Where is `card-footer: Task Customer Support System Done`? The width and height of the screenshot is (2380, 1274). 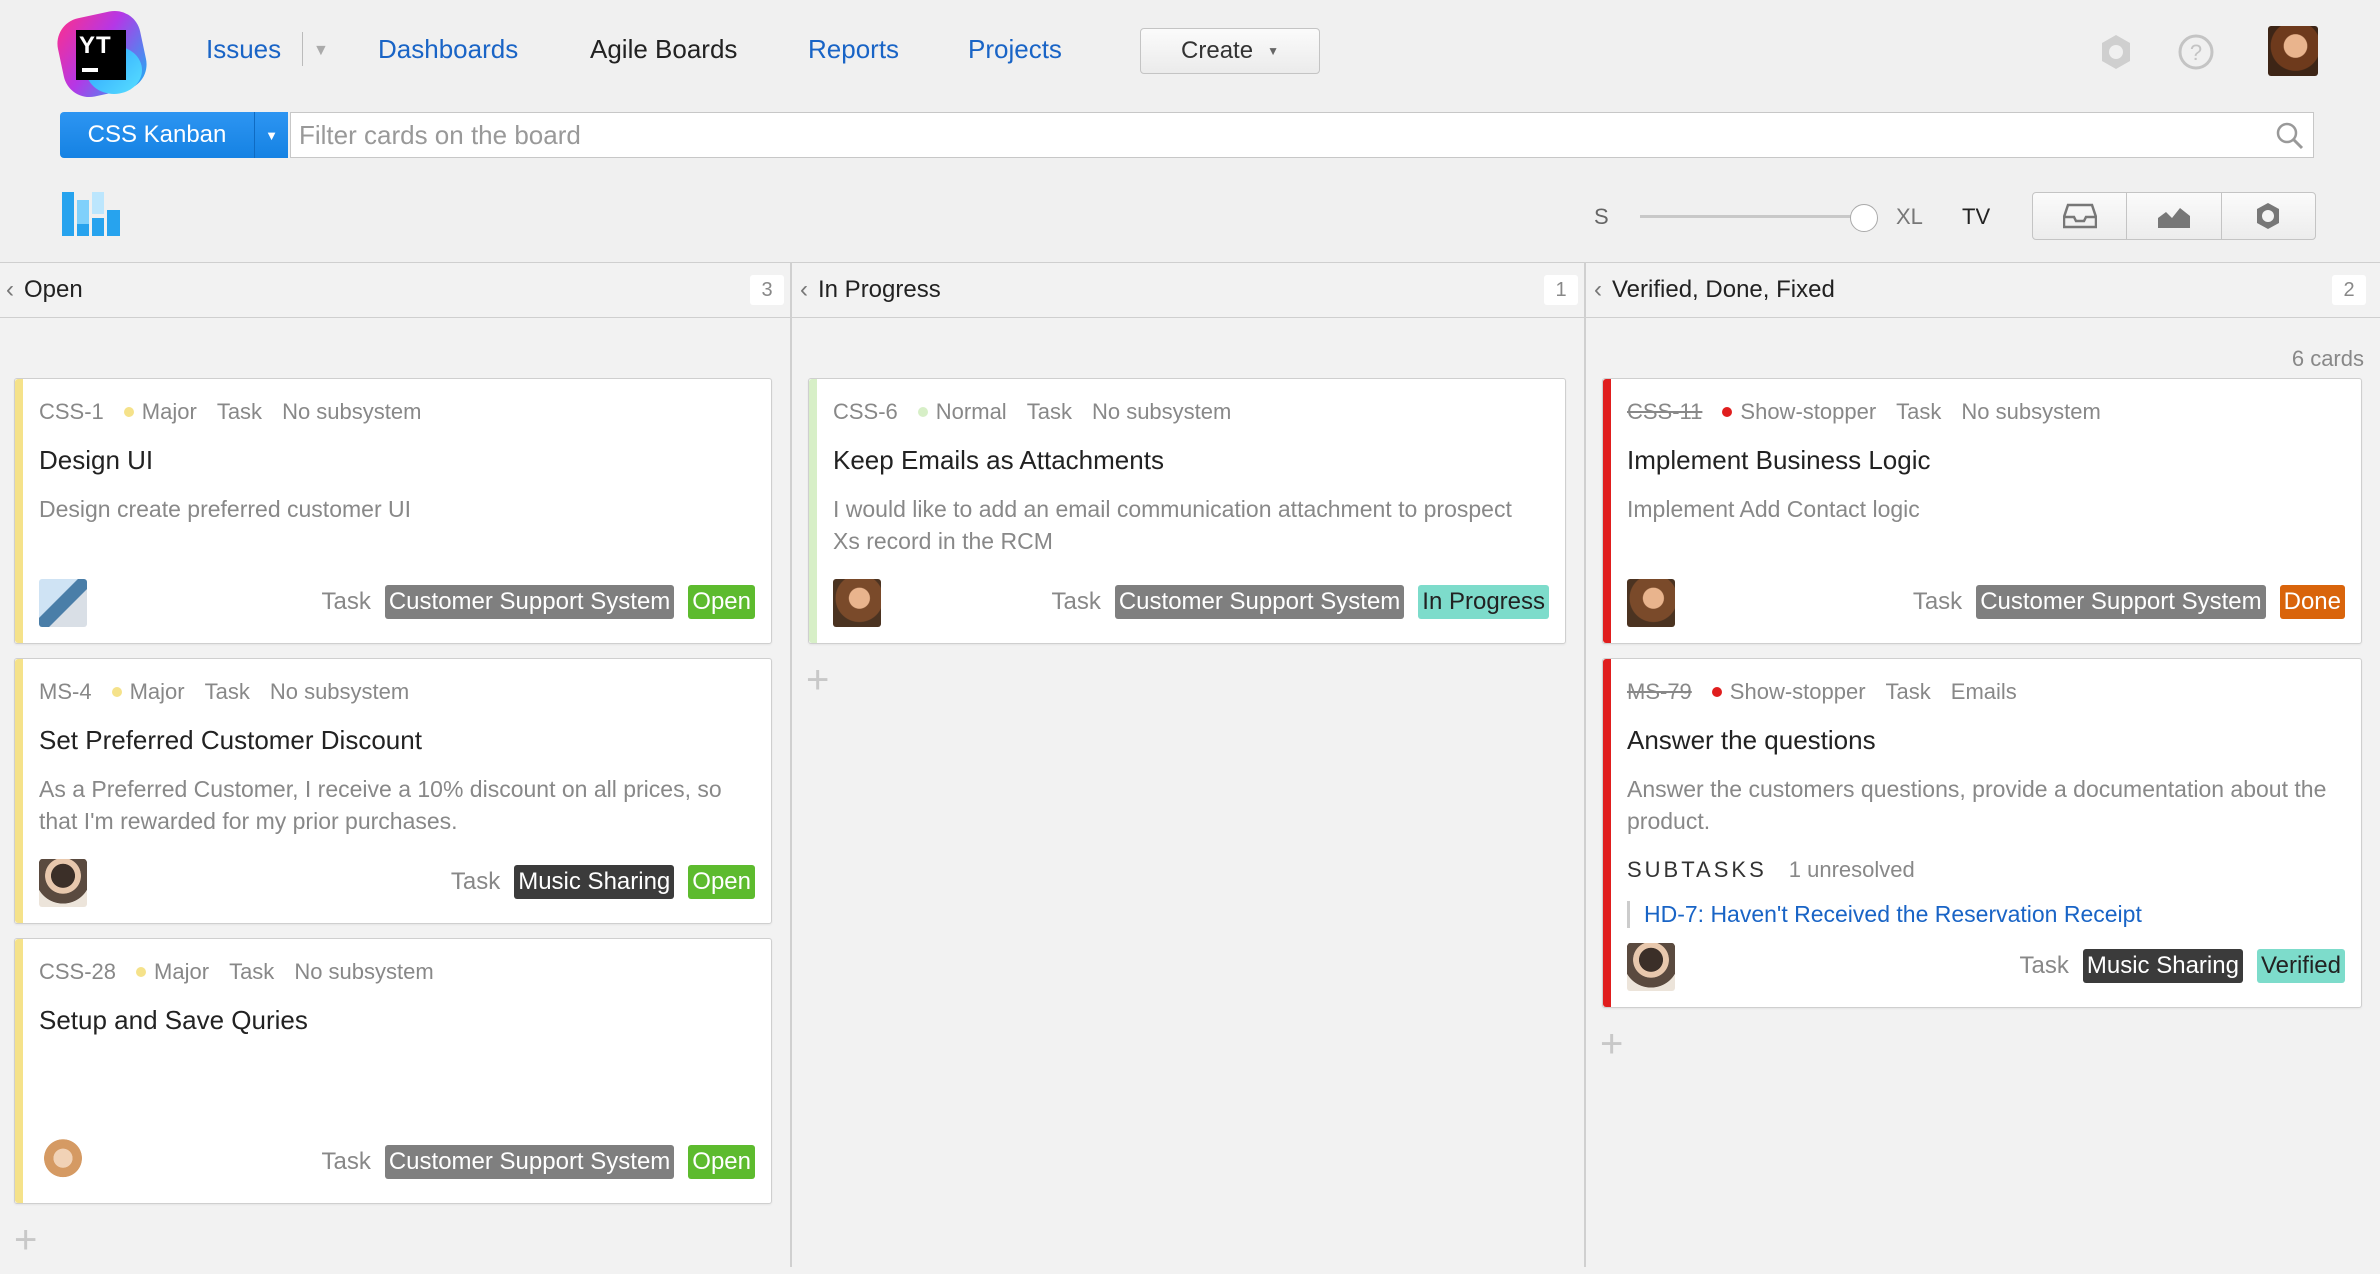
card-footer: Task Customer Support System Done is located at coordinates (2129, 602).